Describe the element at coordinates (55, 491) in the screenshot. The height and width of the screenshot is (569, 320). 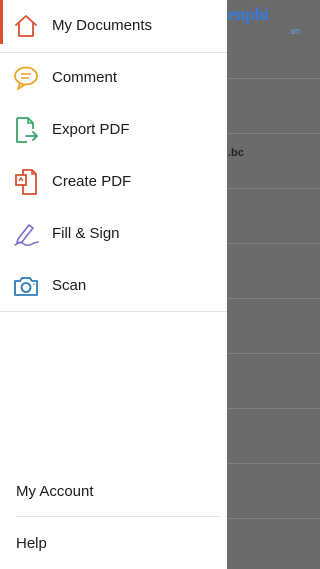
I see `my-account-link: My Account` at that location.